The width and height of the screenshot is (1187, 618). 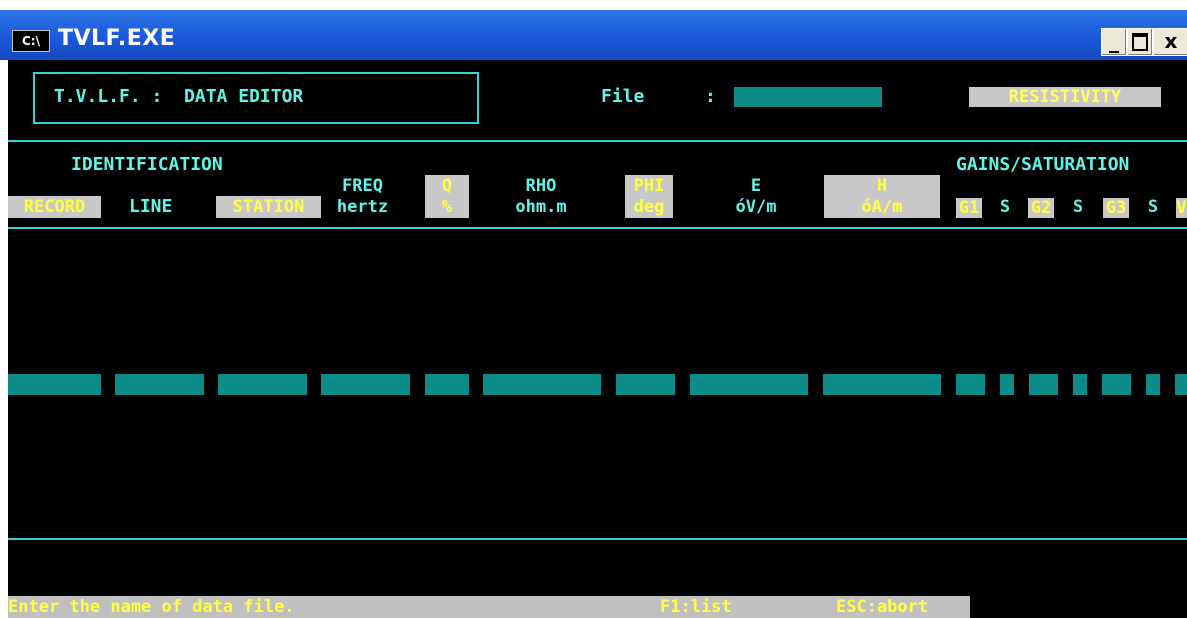 I want to click on col-freq-unit: hertz, so click(x=362, y=207).